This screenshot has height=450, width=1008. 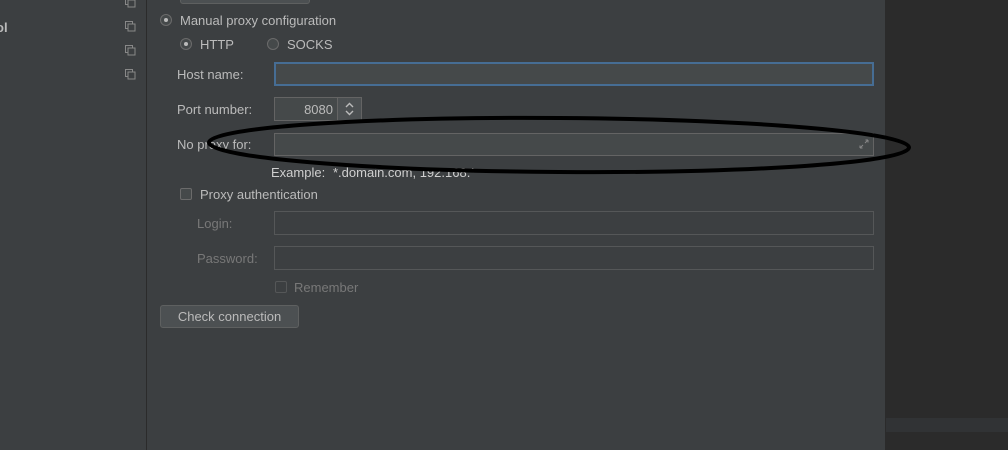 What do you see at coordinates (947, 225) in the screenshot?
I see `editor-background` at bounding box center [947, 225].